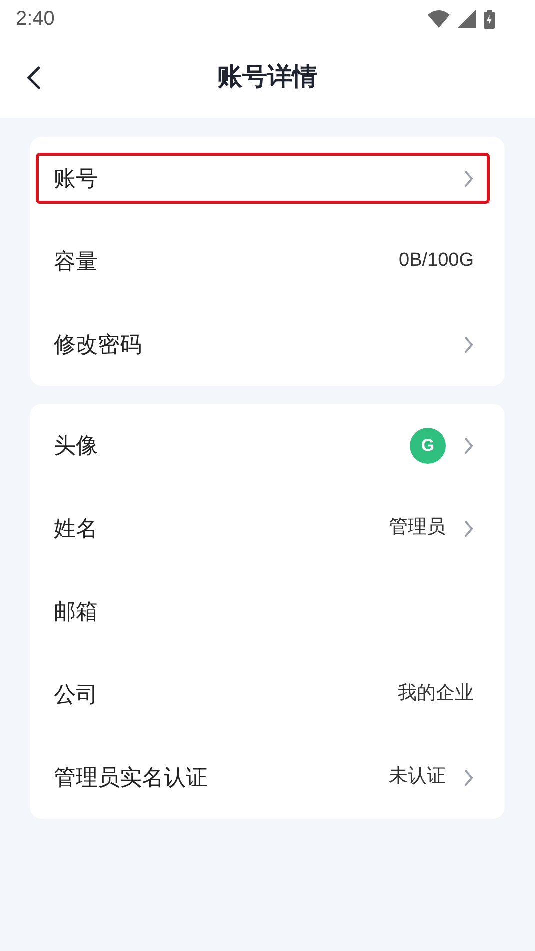 The height and width of the screenshot is (951, 535). Describe the element at coordinates (467, 19) in the screenshot. I see `signal-icon` at that location.